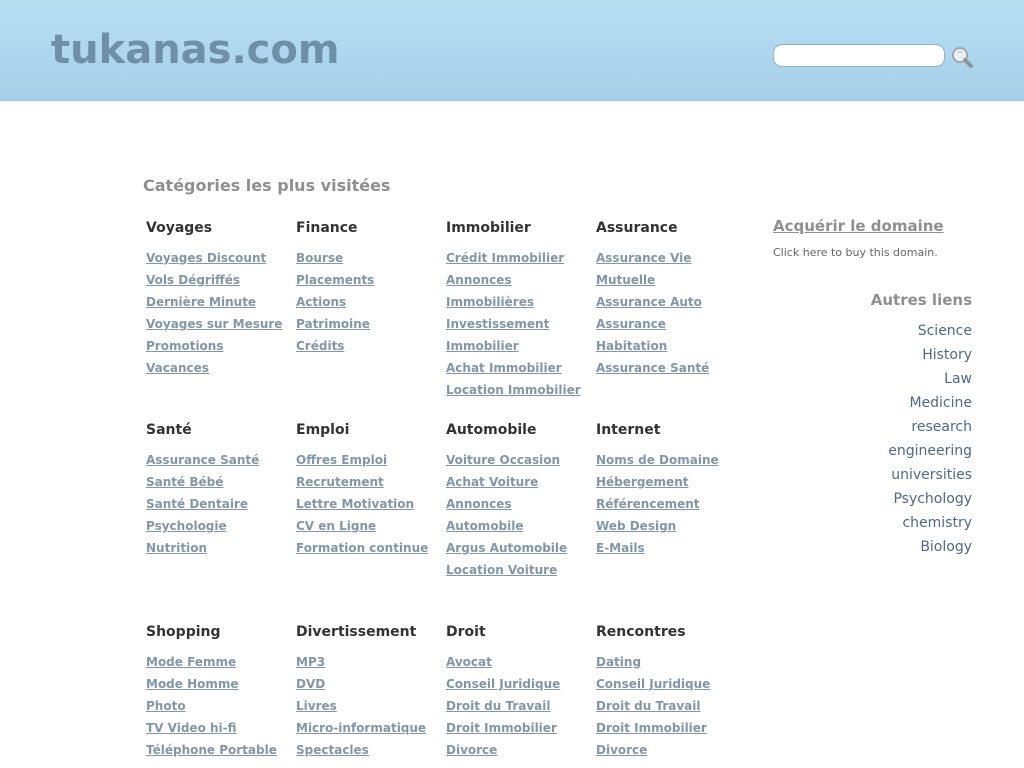  I want to click on category-link: Micro-informatique, so click(361, 728).